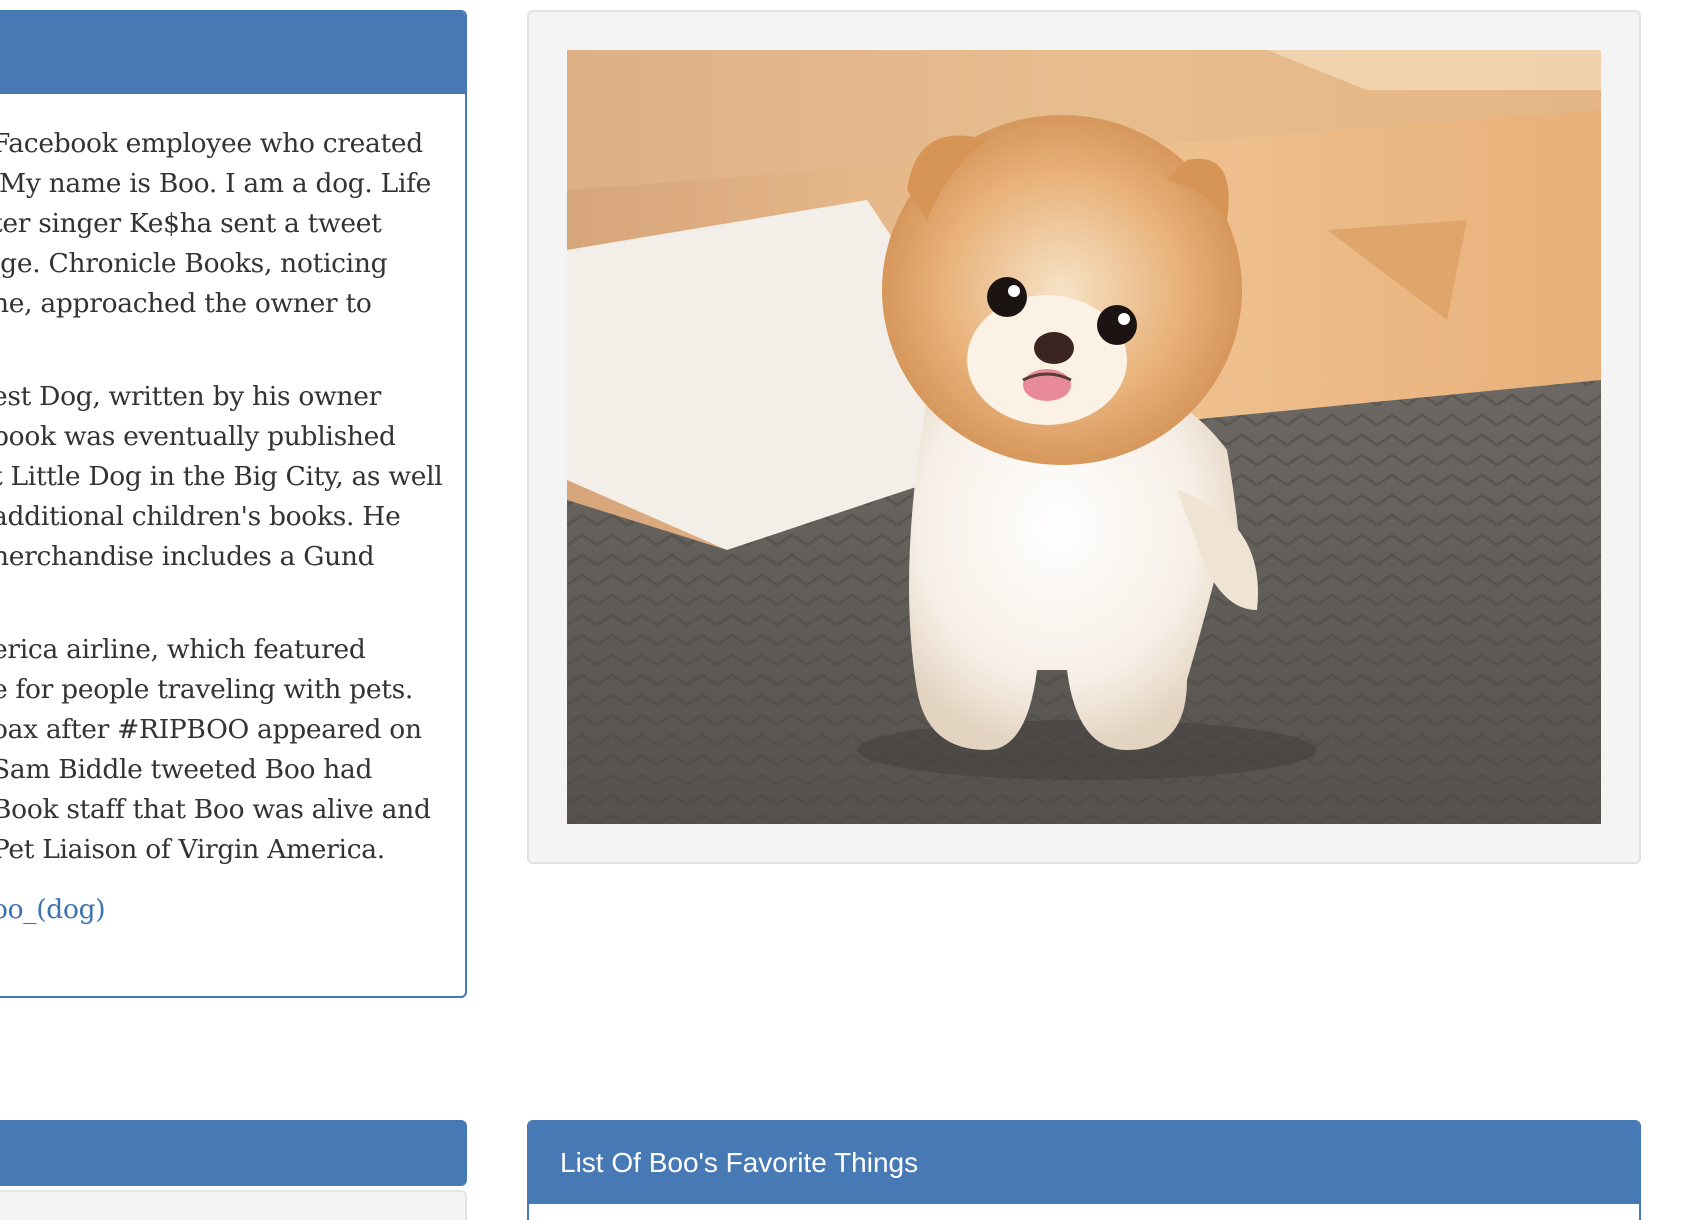 This screenshot has width=1700, height=1220. What do you see at coordinates (194, 263) in the screenshot?
I see `bio-line: ige. Chronicle Books, noticing` at bounding box center [194, 263].